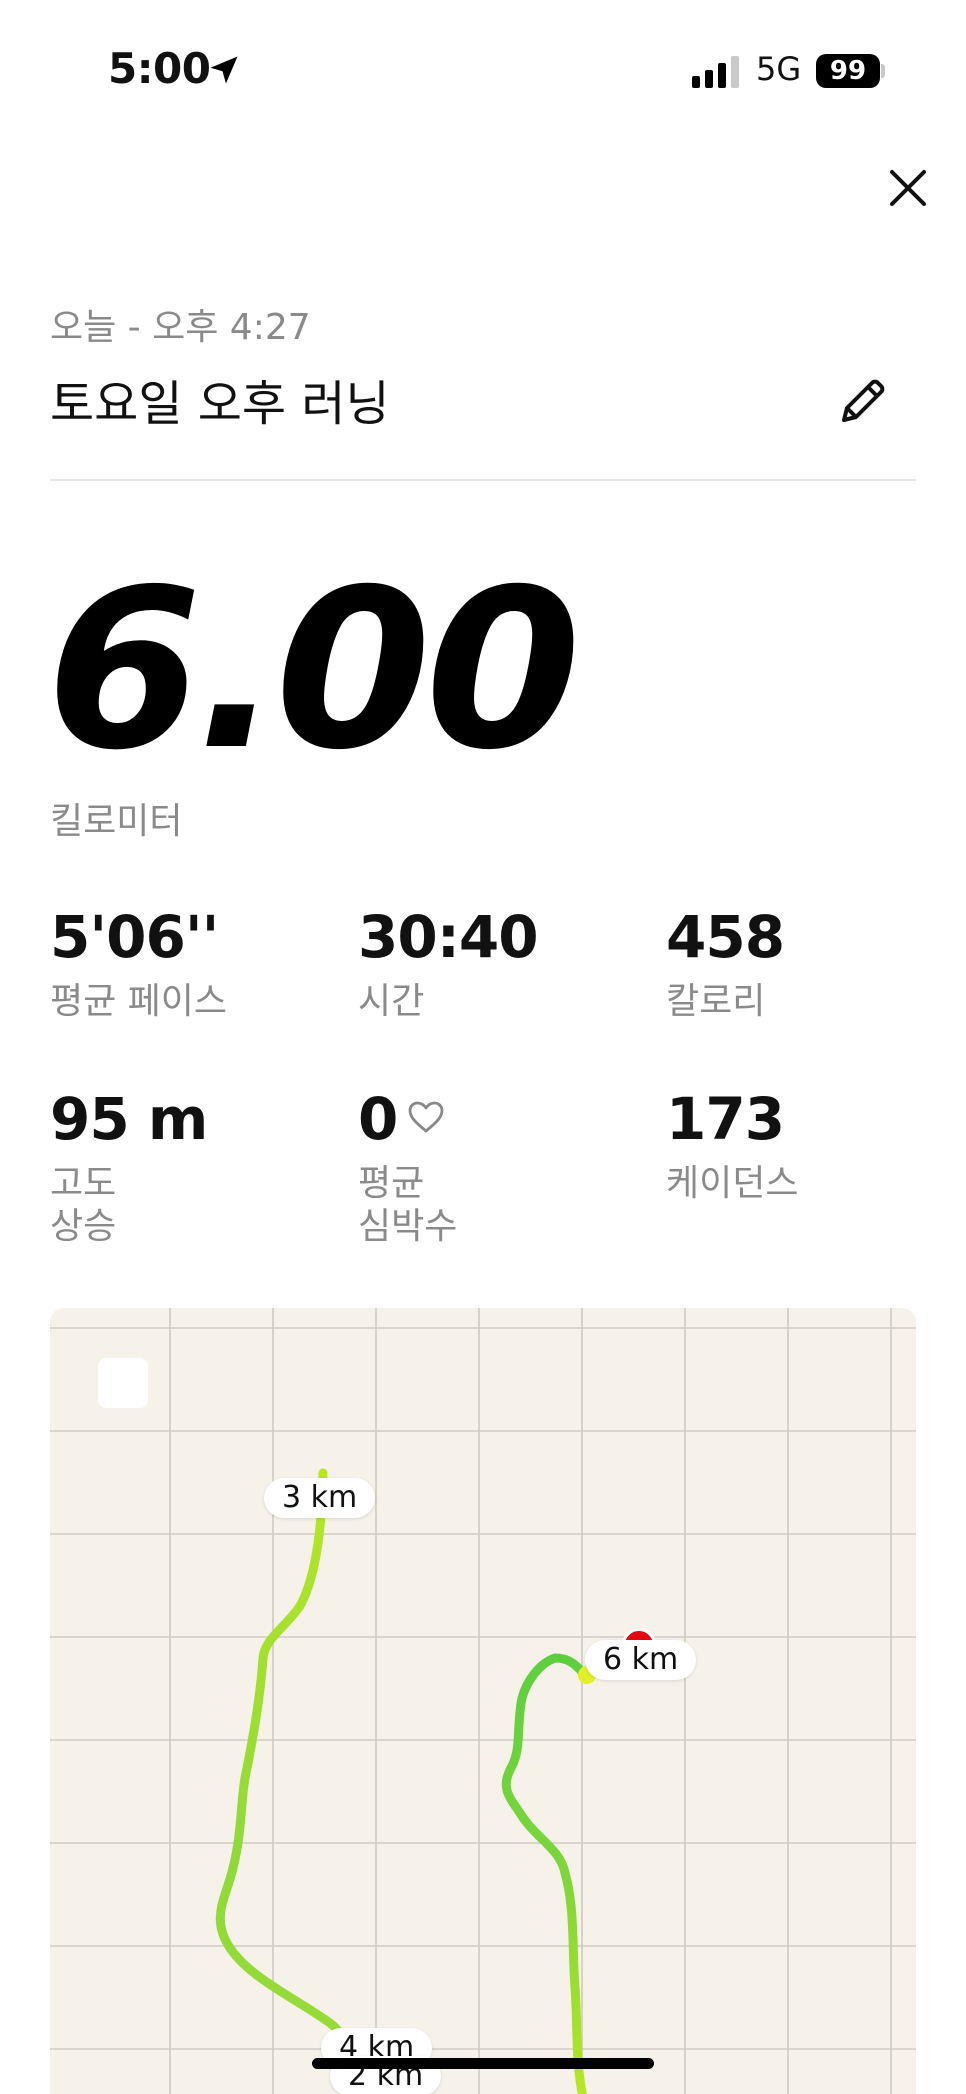 The width and height of the screenshot is (966, 2094). What do you see at coordinates (116, 821) in the screenshot?
I see `distance-unit: 킬로미터` at bounding box center [116, 821].